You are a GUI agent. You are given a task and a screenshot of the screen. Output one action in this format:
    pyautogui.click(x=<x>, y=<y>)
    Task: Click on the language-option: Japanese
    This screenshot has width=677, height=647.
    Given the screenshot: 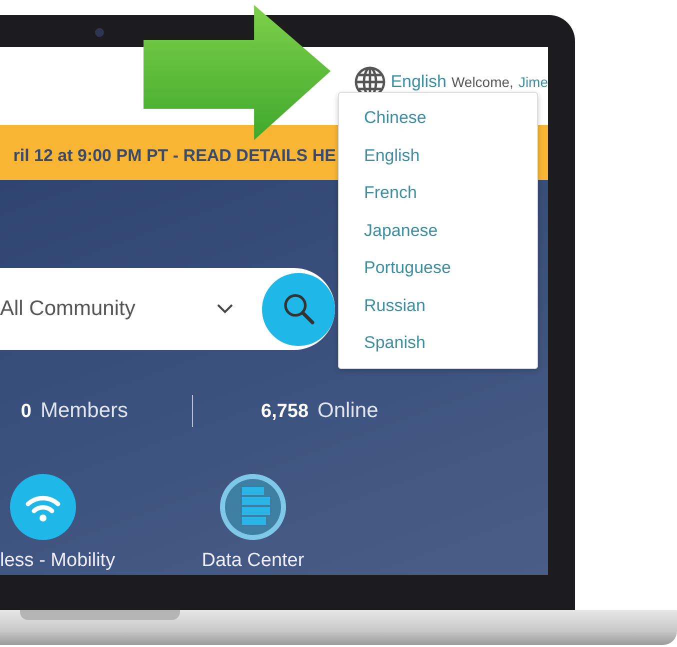 What is the action you would take?
    pyautogui.click(x=438, y=230)
    